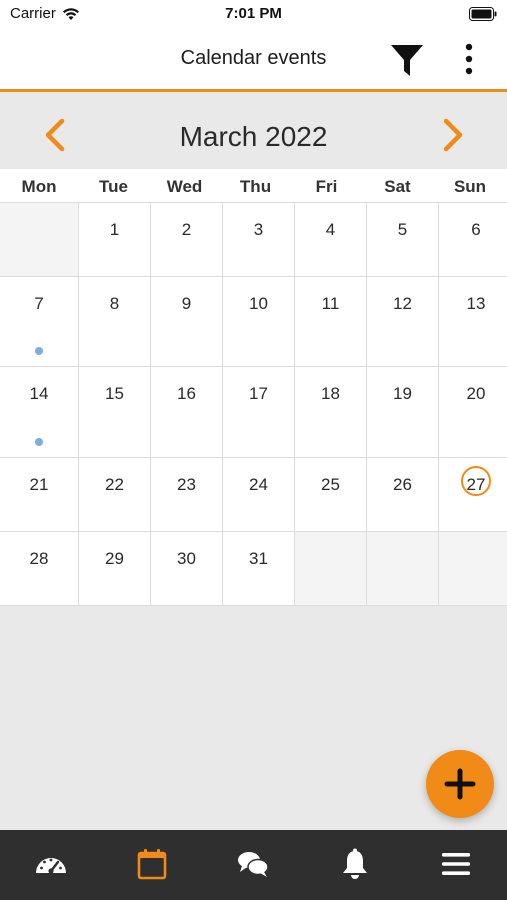  I want to click on weekday-label: Mon, so click(39, 186).